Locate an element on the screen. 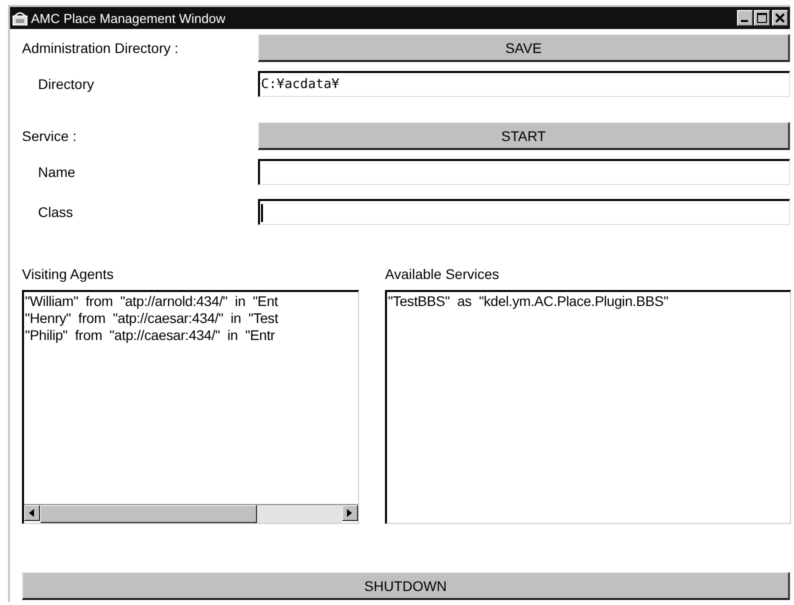 This screenshot has width=794, height=605. scroll-right-icon is located at coordinates (350, 513).